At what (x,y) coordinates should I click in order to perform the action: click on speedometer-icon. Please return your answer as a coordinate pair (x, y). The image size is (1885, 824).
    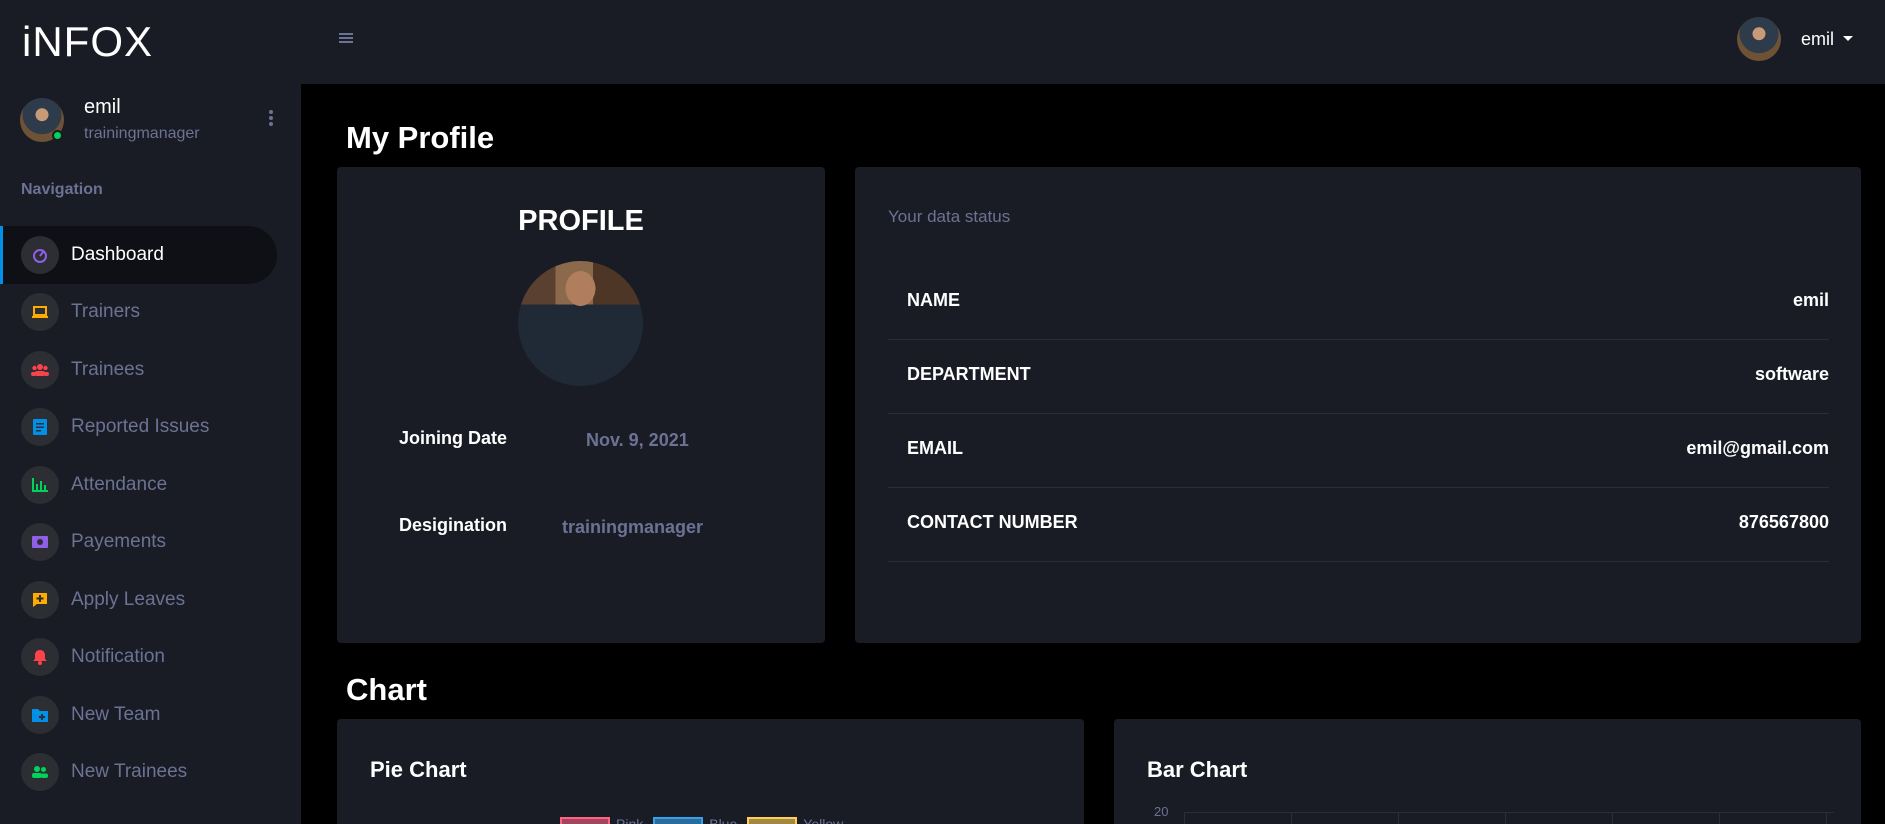
    Looking at the image, I should click on (40, 254).